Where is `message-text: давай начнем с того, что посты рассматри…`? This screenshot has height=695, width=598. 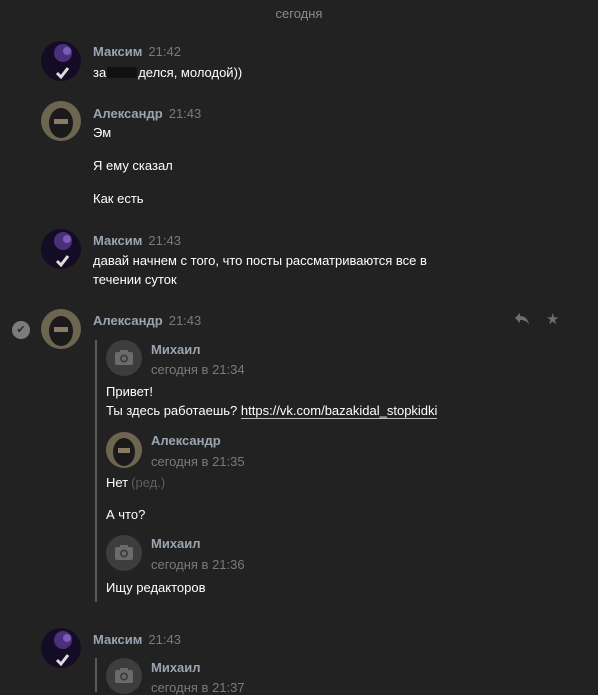
message-text: давай начнем с того, что посты рассматри… is located at coordinates (260, 260).